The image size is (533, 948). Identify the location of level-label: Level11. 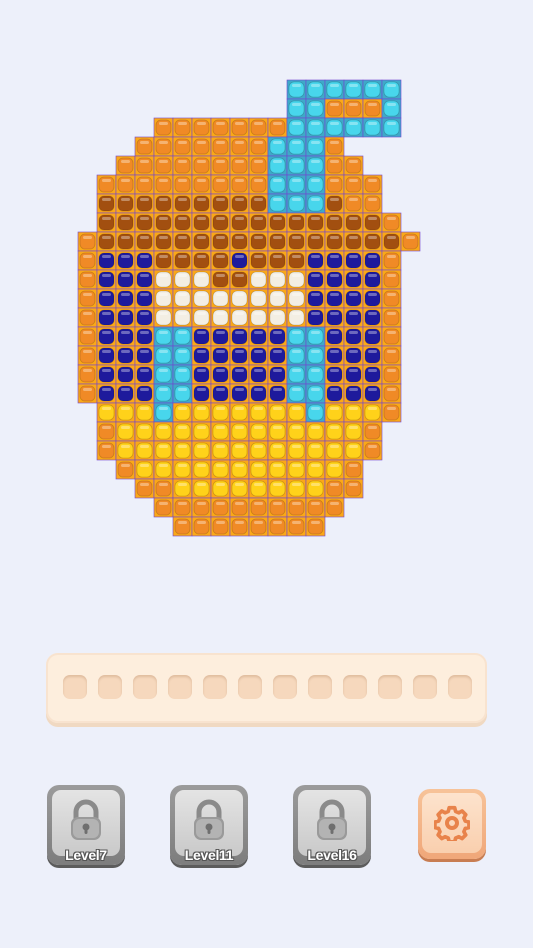
(209, 855).